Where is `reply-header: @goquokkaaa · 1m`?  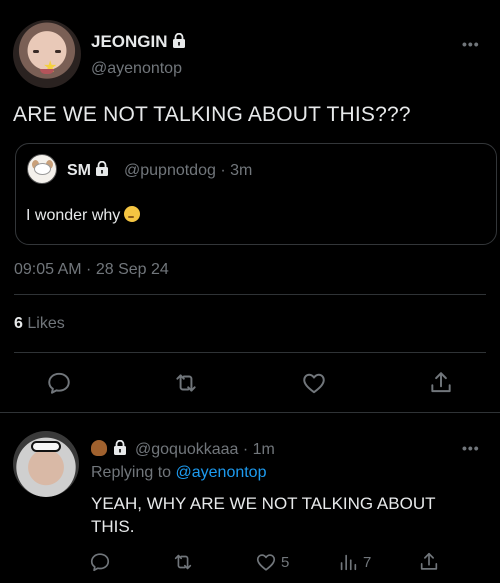
reply-header: @goquokkaaa · 1m is located at coordinates (183, 449).